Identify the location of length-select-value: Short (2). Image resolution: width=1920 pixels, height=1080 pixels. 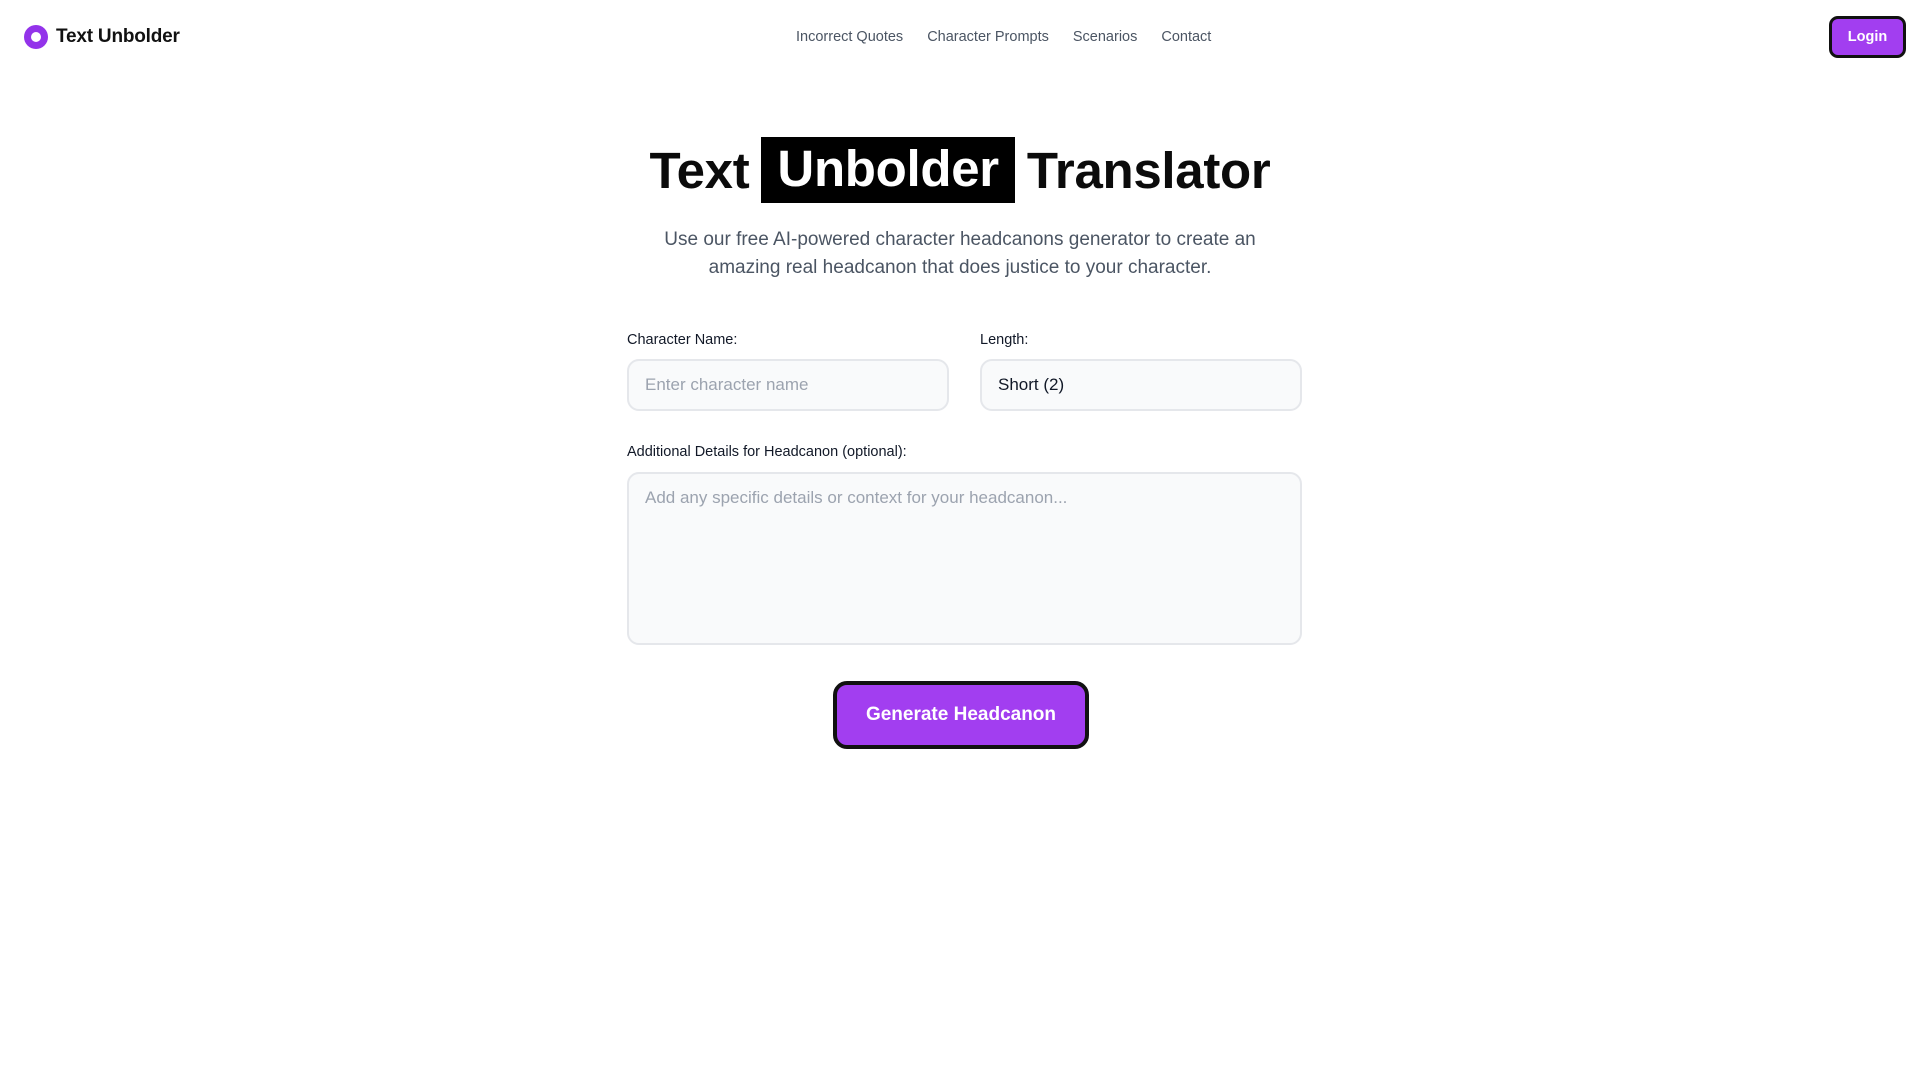
(1031, 384).